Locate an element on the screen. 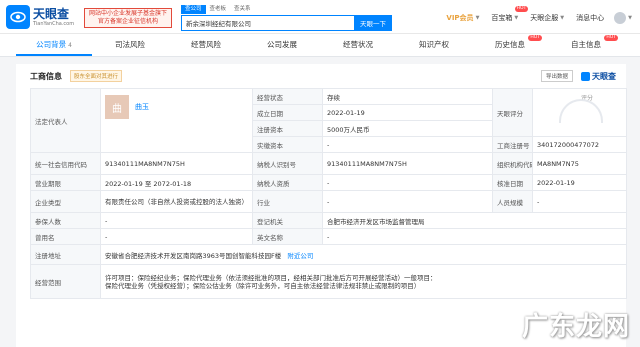 The width and height of the screenshot is (640, 347). former-name-label: 曾用名 is located at coordinates (65, 236).